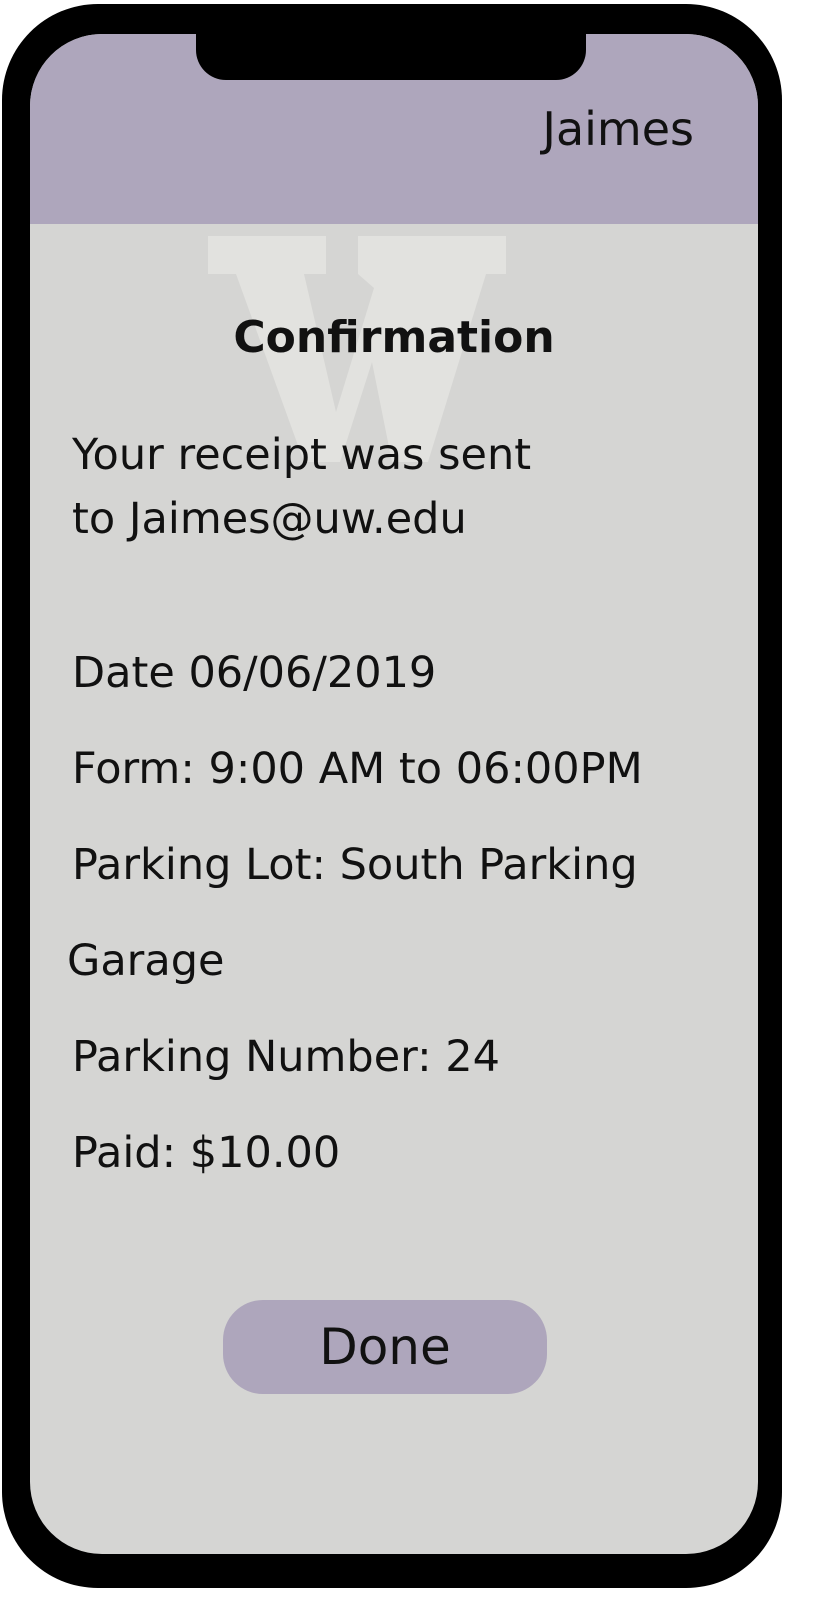  I want to click on receipt-message-line2: to Jaimes@uw.edu, so click(269, 519).